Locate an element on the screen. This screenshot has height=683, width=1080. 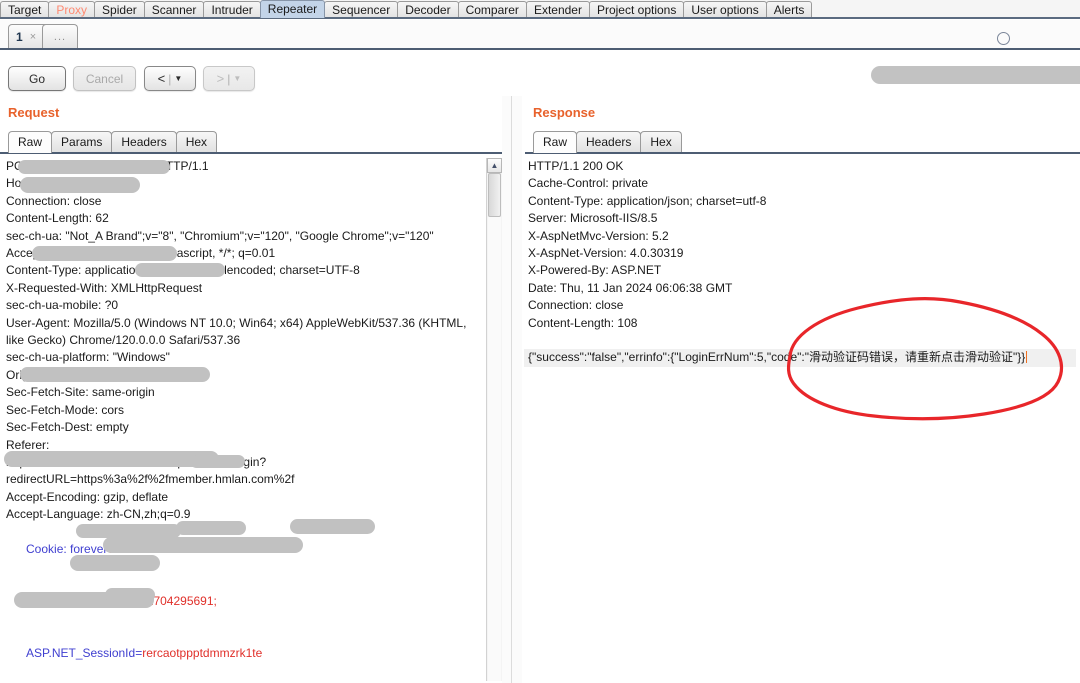
request-line-sec-ch-ua-platform: sec-ch-ua-platform: "Windows" is located at coordinates (88, 357).